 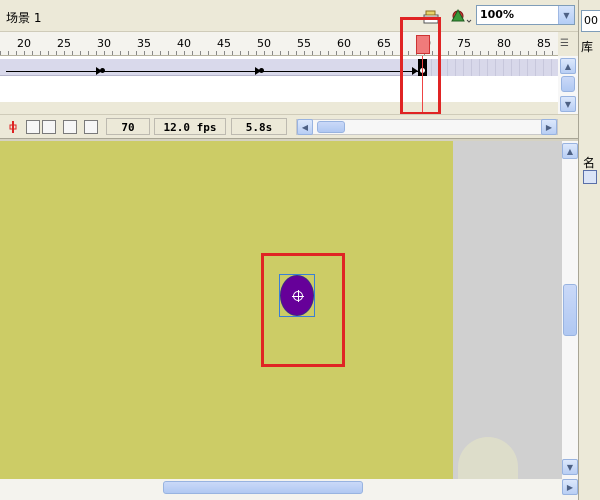 What do you see at coordinates (70, 127) in the screenshot?
I see `edit-multiple-frames-icon` at bounding box center [70, 127].